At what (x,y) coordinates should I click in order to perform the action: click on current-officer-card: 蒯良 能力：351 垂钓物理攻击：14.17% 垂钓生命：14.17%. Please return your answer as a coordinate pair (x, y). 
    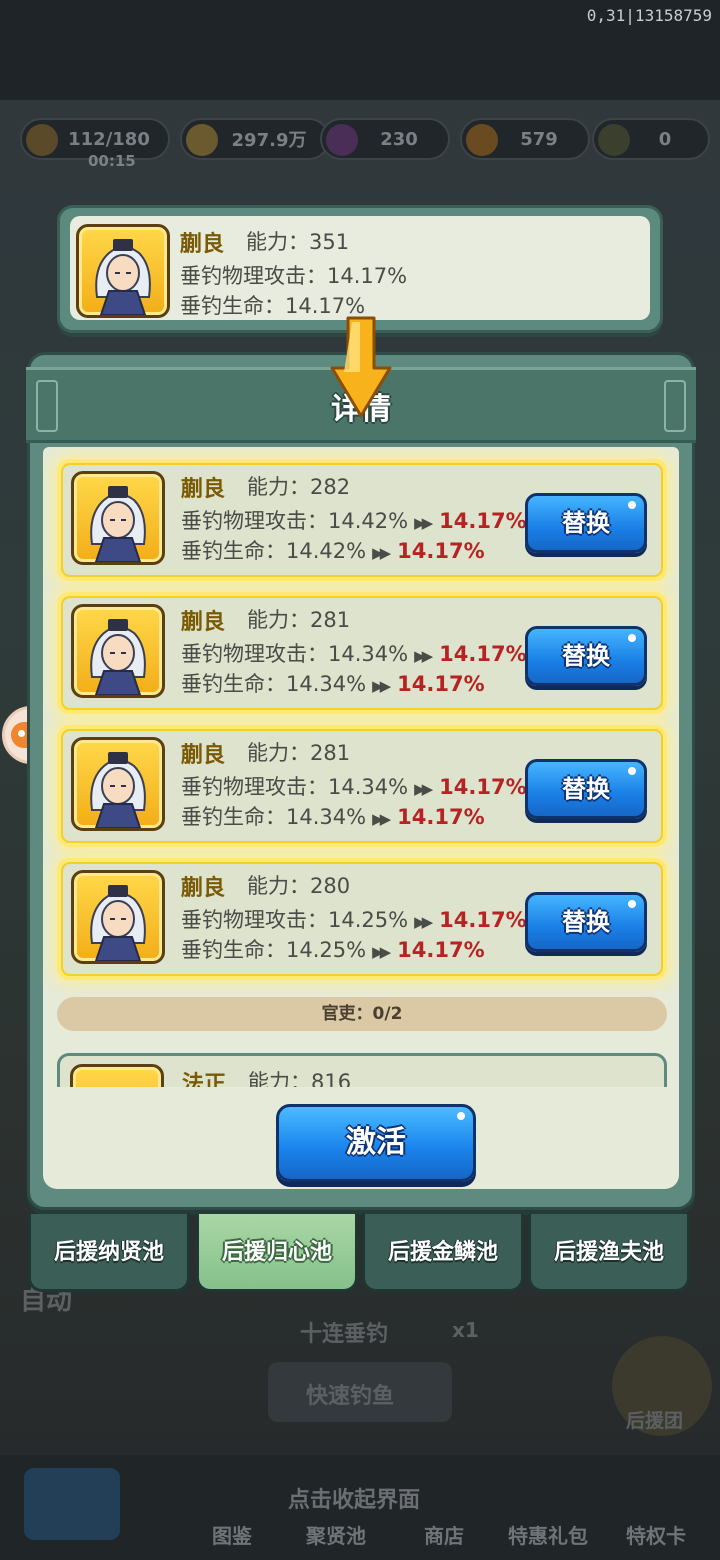
    Looking at the image, I should click on (360, 269).